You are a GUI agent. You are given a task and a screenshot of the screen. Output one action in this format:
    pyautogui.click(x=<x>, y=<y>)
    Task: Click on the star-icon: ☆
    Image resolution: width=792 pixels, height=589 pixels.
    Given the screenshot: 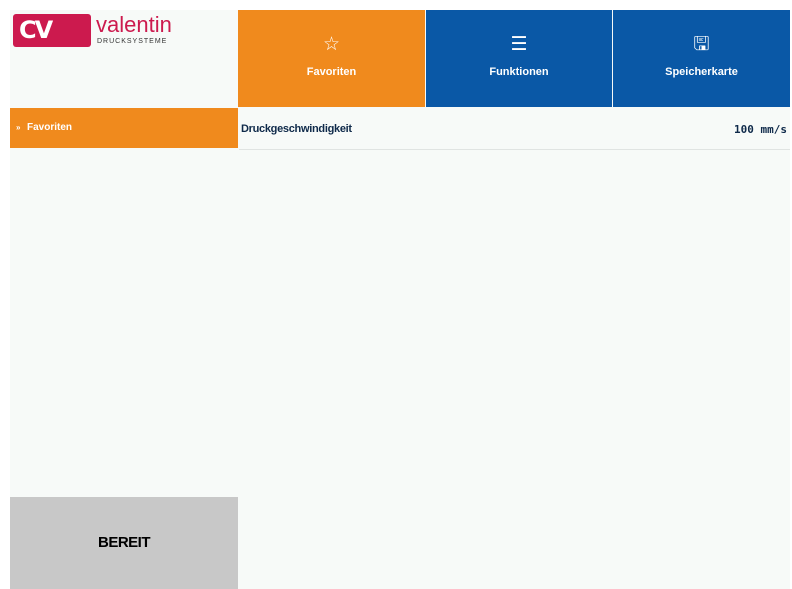 What is the action you would take?
    pyautogui.click(x=331, y=44)
    